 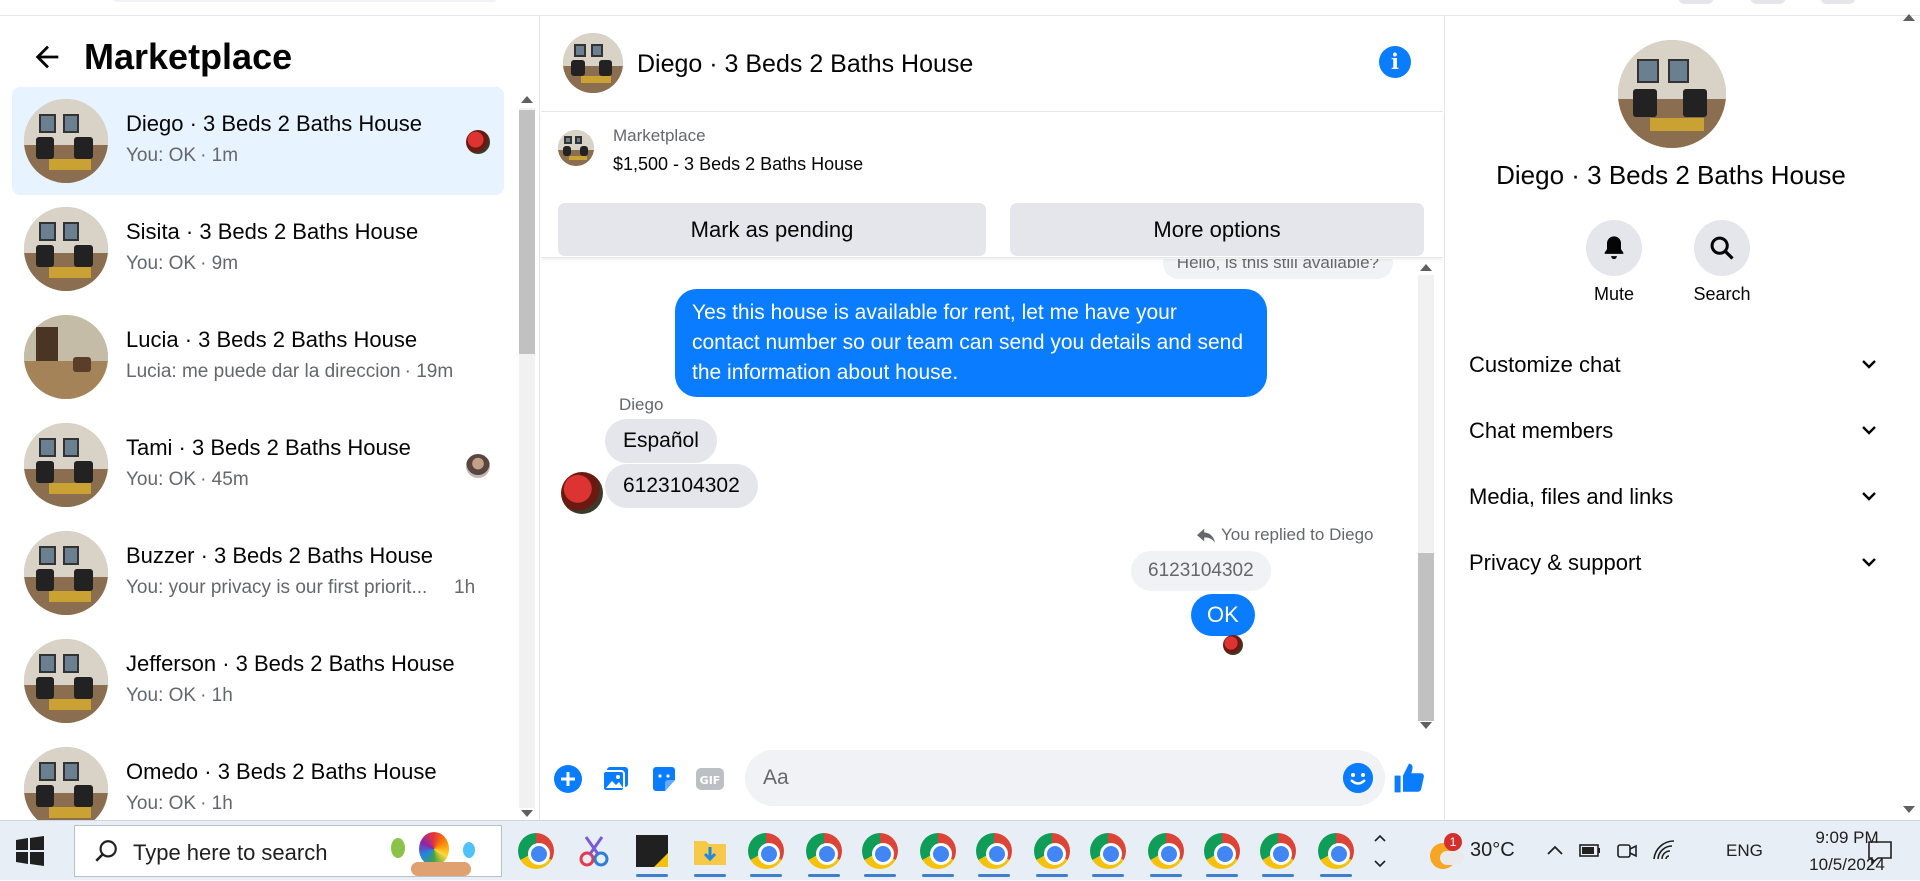 What do you see at coordinates (47, 57) in the screenshot?
I see `back-arrow-icon` at bounding box center [47, 57].